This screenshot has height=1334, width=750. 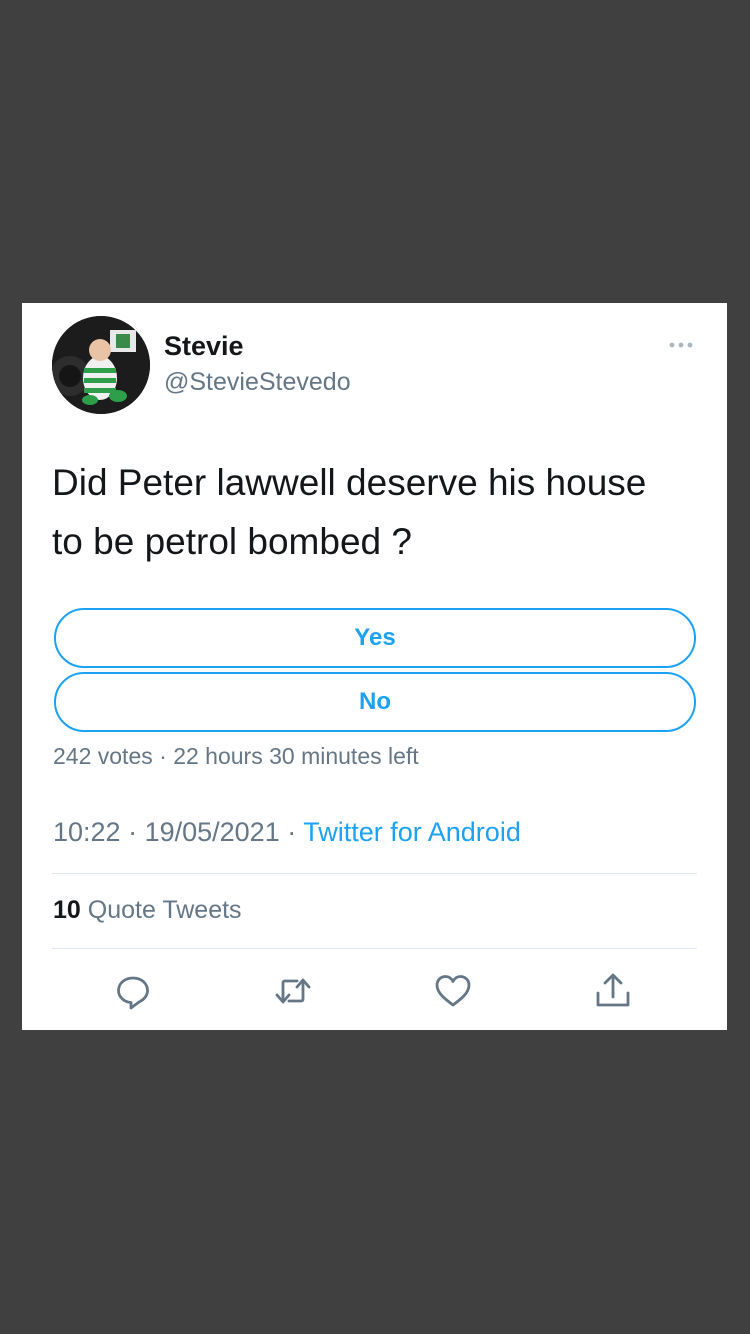 What do you see at coordinates (296, 756) in the screenshot?
I see `poll-time-left: 22 hours 30 minutes left` at bounding box center [296, 756].